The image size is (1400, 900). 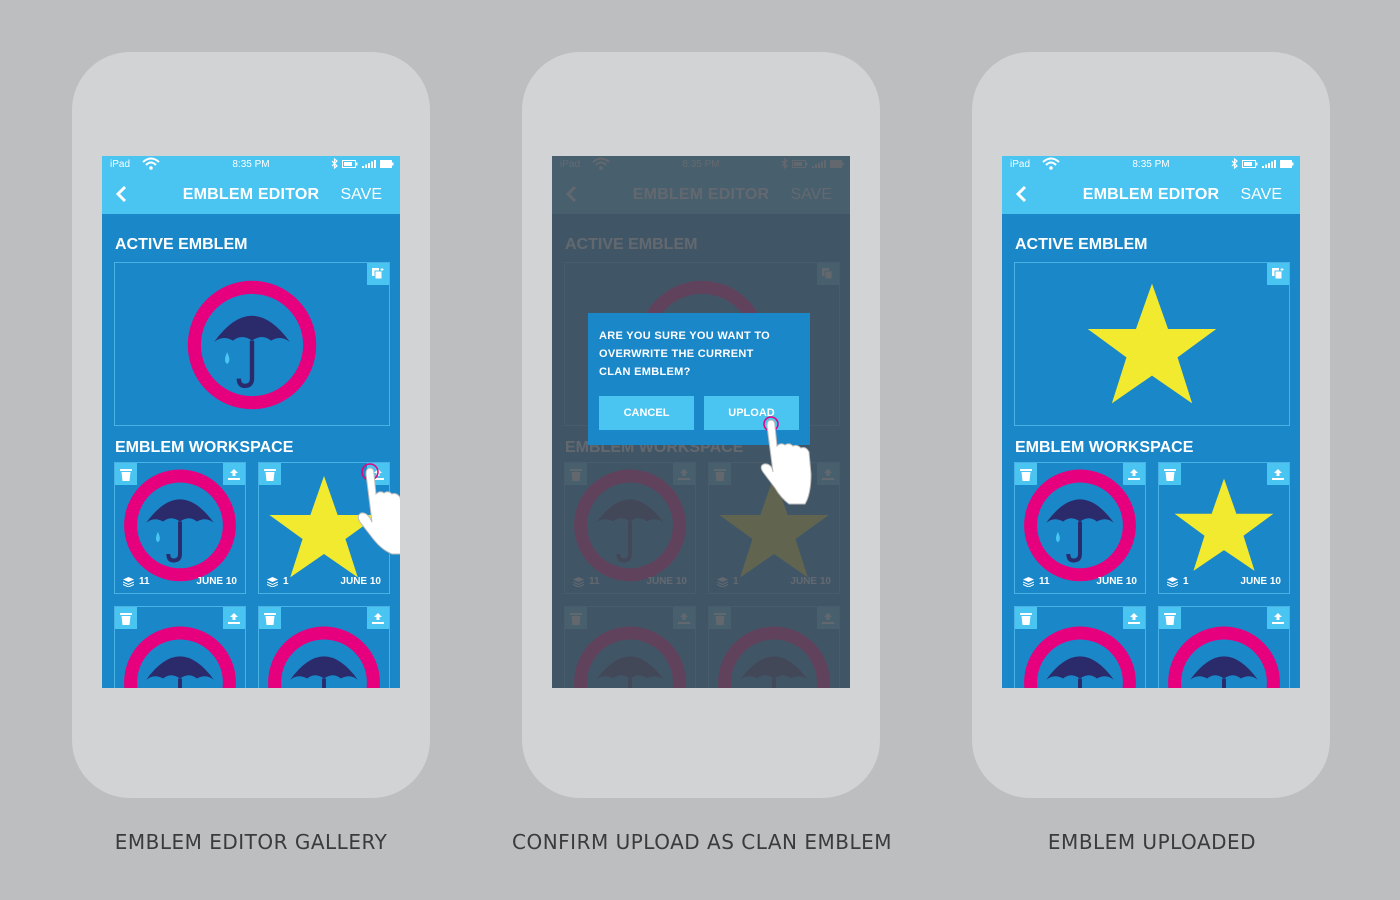 What do you see at coordinates (645, 372) in the screenshot?
I see `dialog-message-line: CLAN EMBLEM?` at bounding box center [645, 372].